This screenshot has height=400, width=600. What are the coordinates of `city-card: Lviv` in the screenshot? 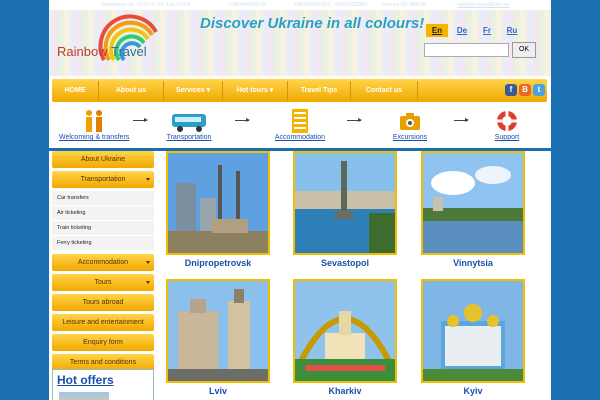 It's located at (218, 337).